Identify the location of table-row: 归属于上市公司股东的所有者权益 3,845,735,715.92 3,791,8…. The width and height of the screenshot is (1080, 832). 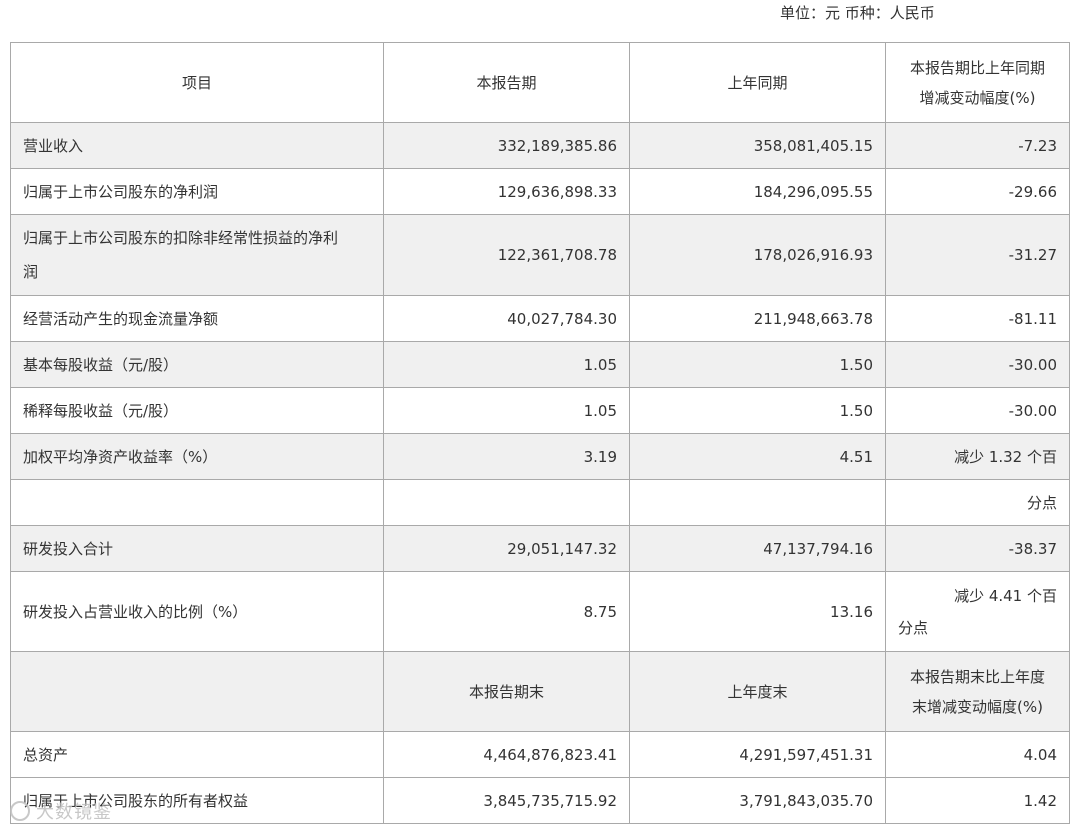
(540, 800).